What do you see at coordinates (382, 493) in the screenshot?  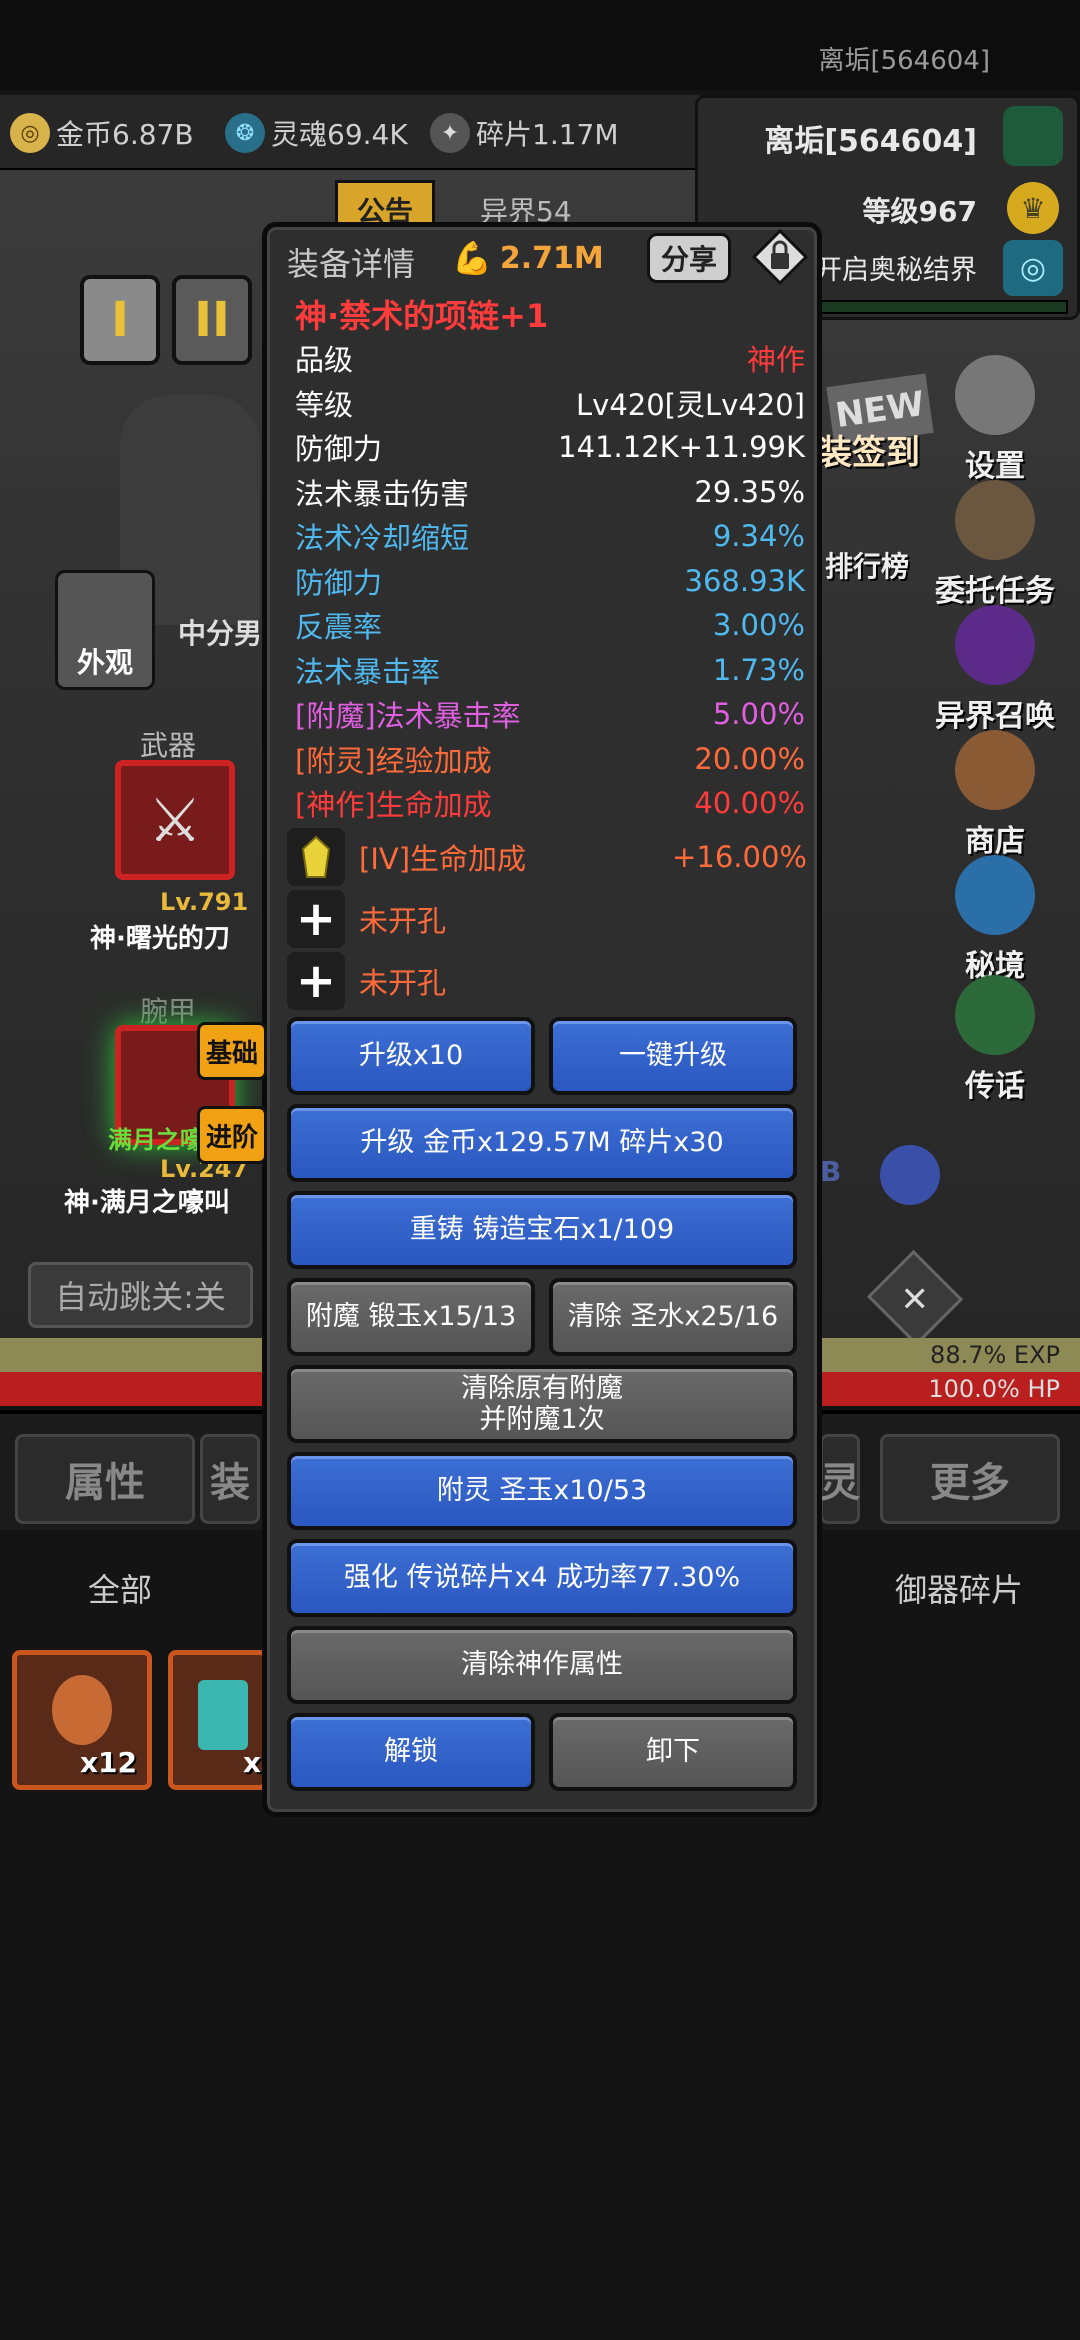 I see `stat-label: 法术暴击伤害` at bounding box center [382, 493].